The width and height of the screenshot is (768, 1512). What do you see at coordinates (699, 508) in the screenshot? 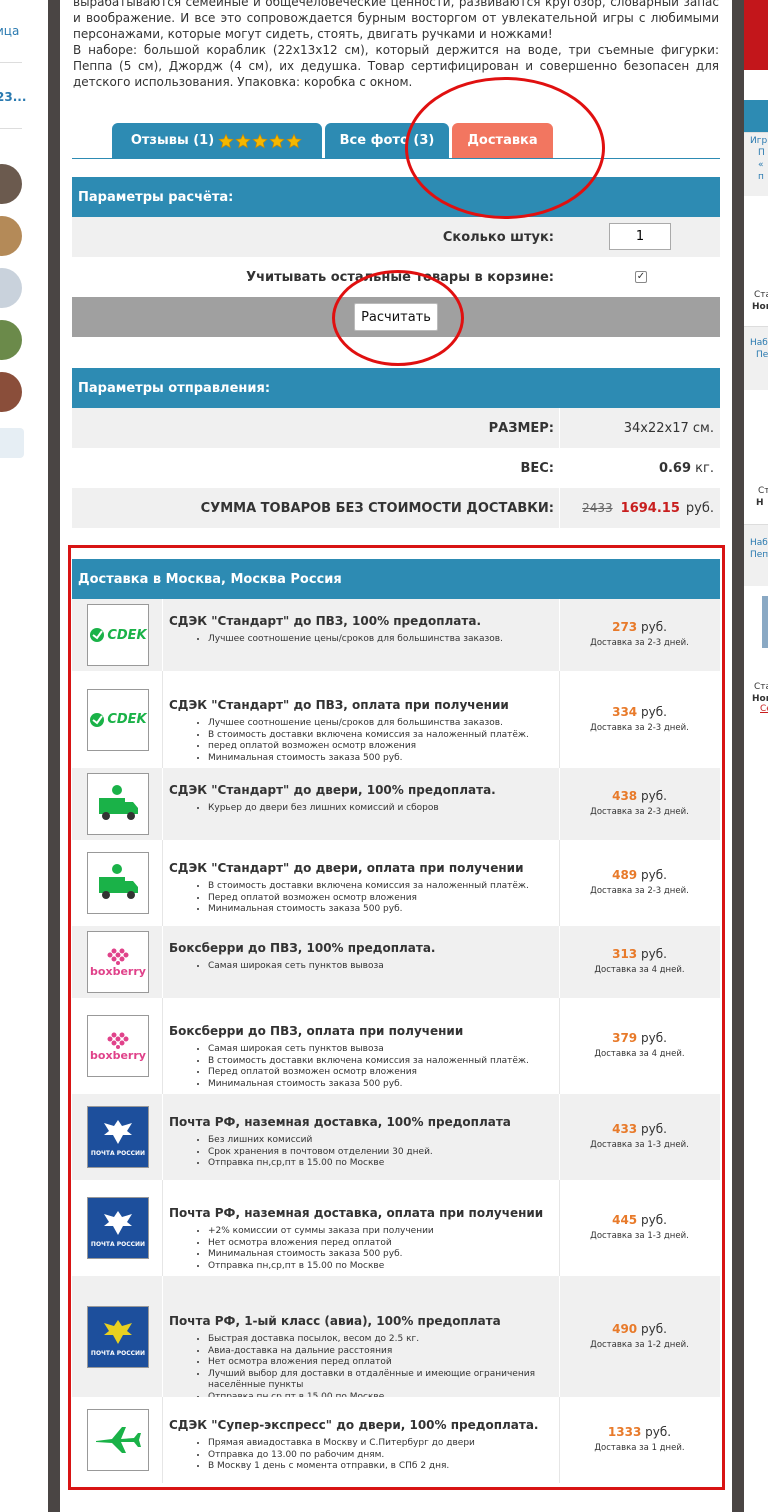
I see `sum-unit: руб.` at bounding box center [699, 508].